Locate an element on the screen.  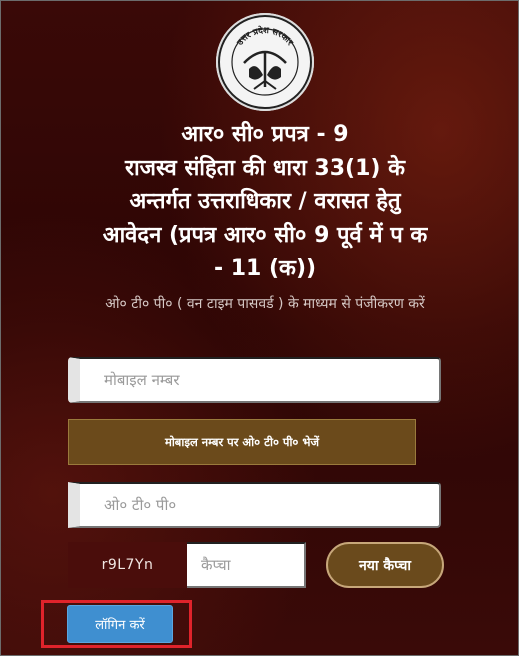
emblem-text: उत्तर प्रदेश सरकार is located at coordinates (265, 36).